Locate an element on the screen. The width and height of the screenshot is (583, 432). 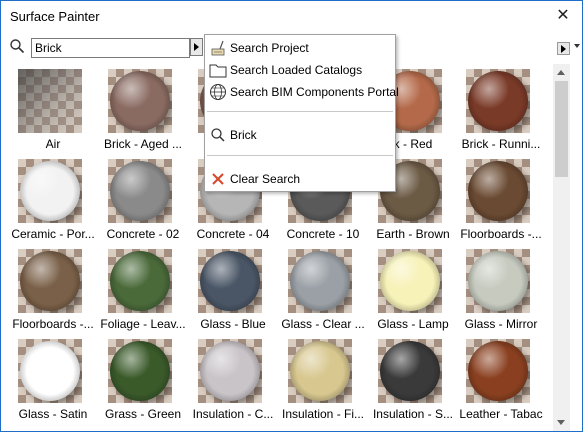
surface-label: Earth - Brown is located at coordinates (413, 234).